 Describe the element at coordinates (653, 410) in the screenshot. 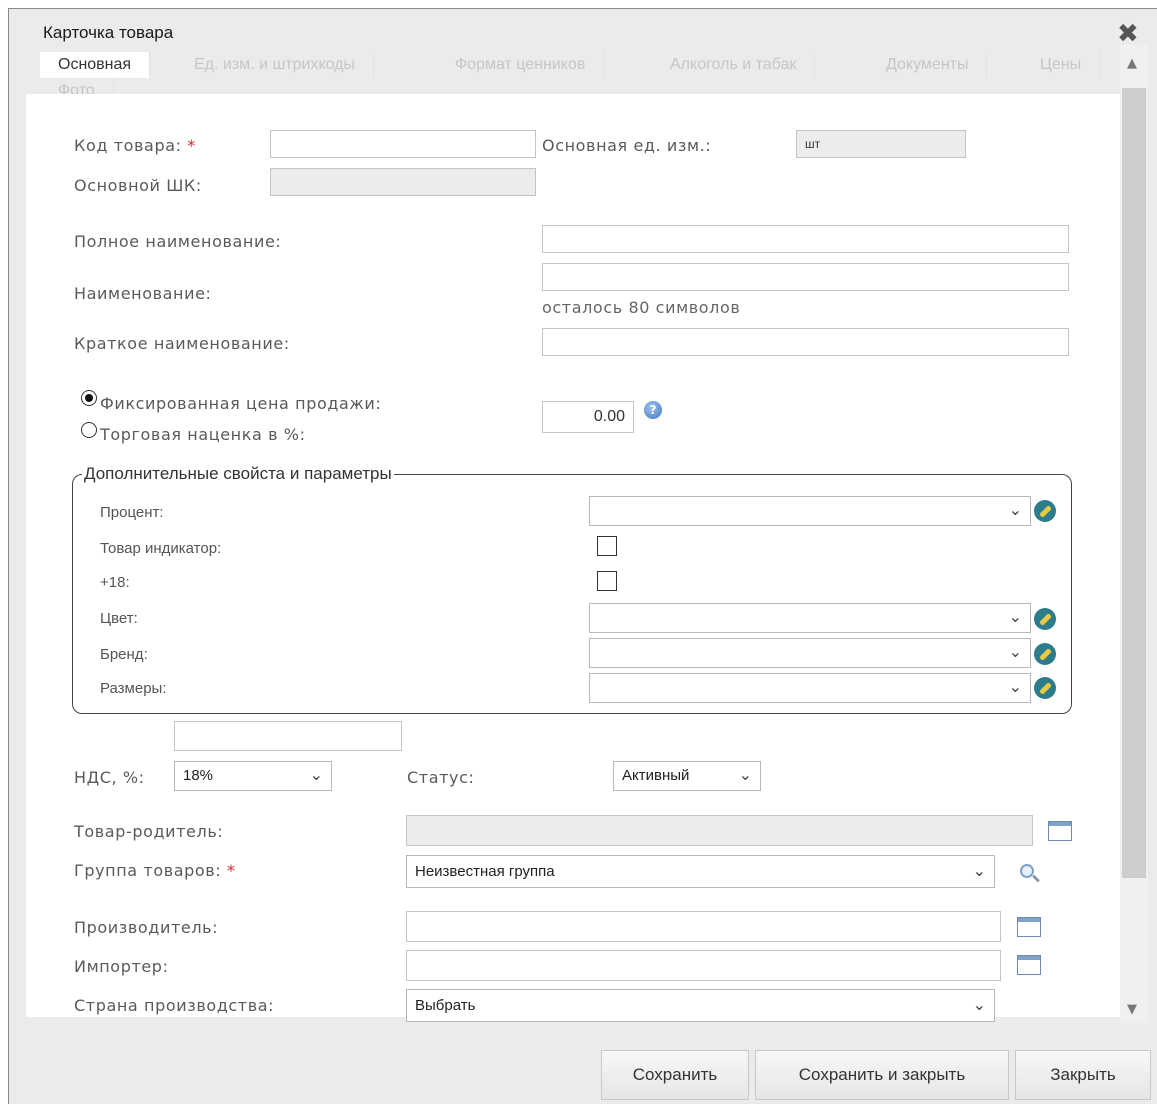

I see `help-icon: ?` at that location.